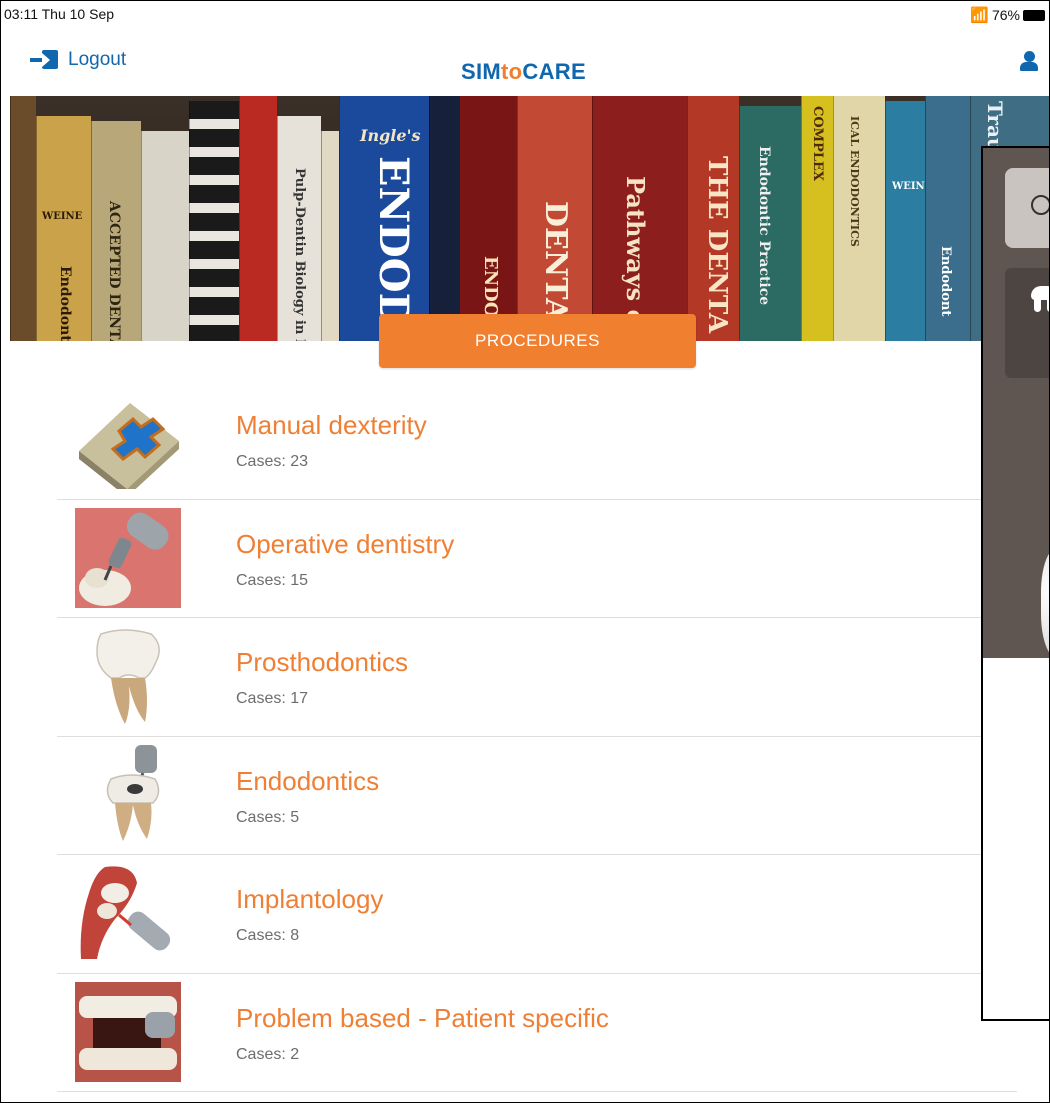 The image size is (1050, 1103). I want to click on logout-label: Logout, so click(97, 59).